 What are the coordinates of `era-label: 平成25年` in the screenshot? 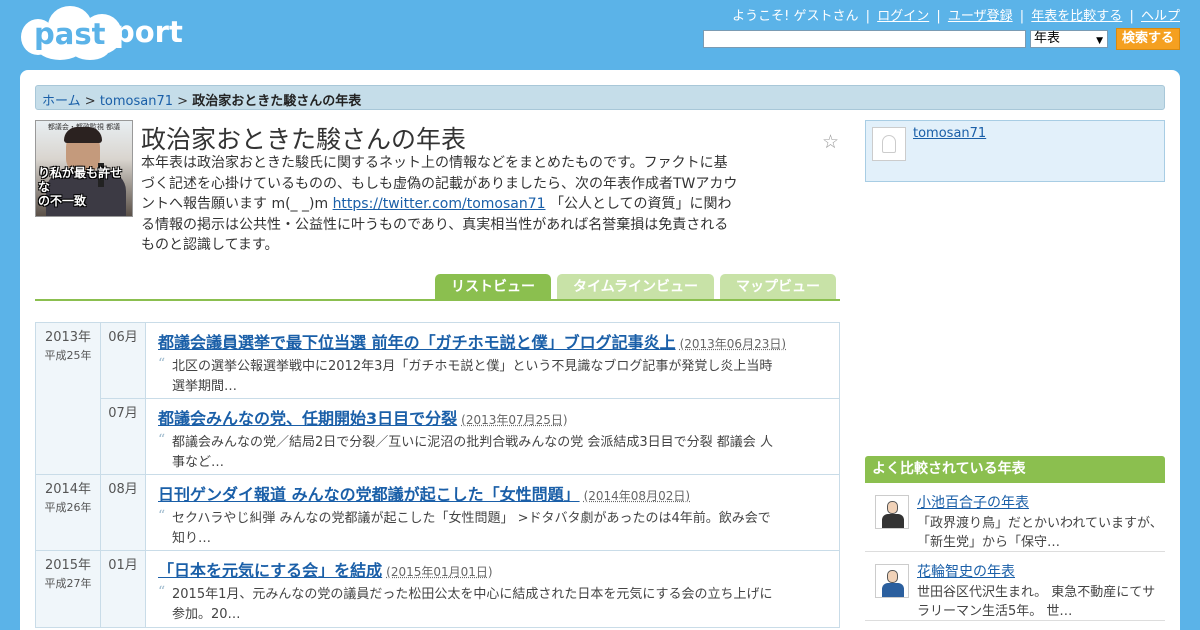 It's located at (68, 355).